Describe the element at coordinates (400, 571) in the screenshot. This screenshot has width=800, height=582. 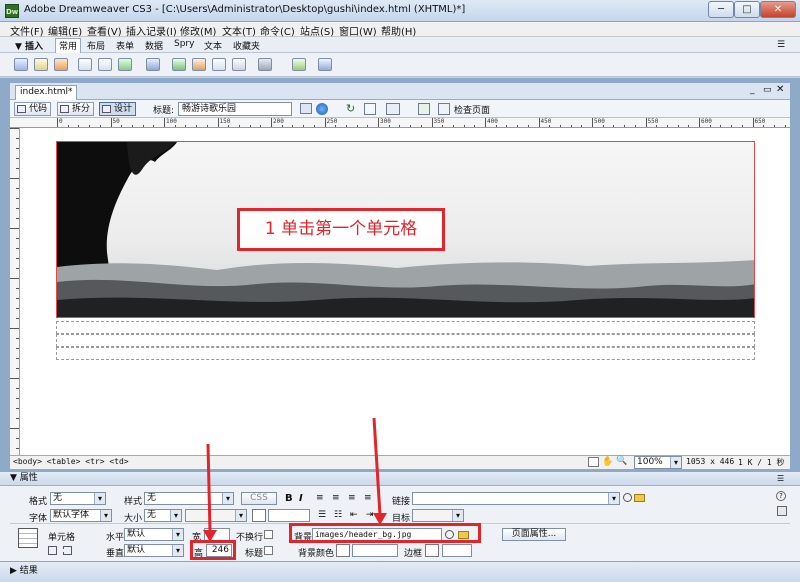
I see `results-panel-bar: ▶ 结果` at that location.